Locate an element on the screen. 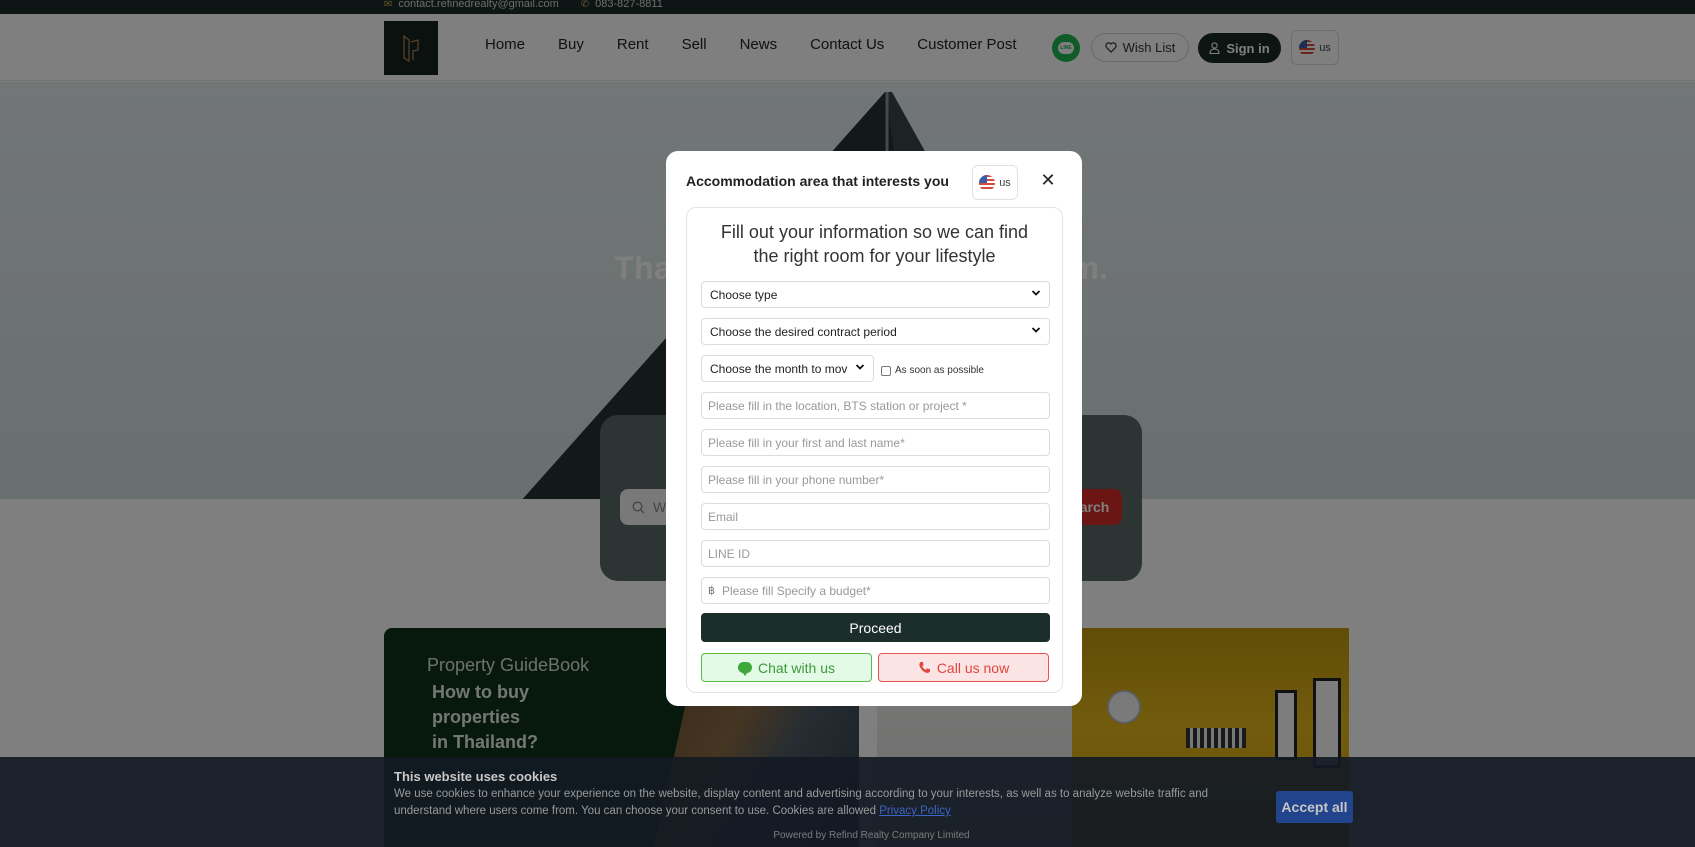 Image resolution: width=1695 pixels, height=847 pixels. modal-language-selector: us is located at coordinates (995, 182).